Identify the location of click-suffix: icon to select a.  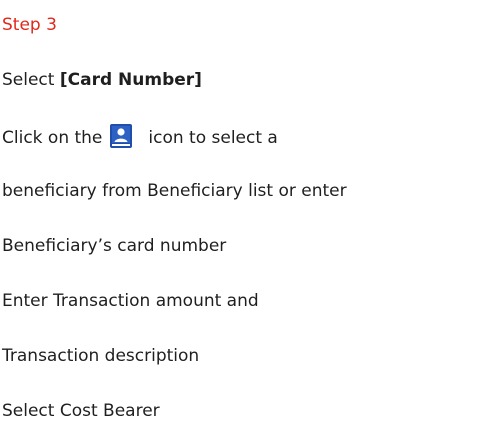
(213, 138).